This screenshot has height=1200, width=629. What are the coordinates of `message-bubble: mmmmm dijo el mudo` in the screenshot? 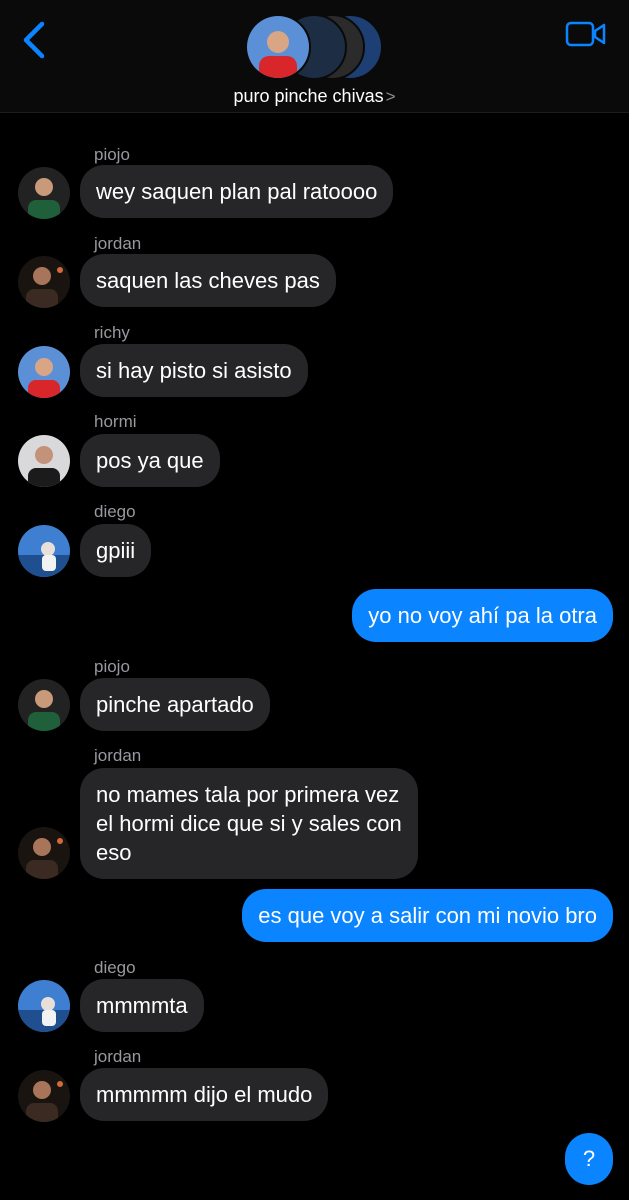 It's located at (204, 1094).